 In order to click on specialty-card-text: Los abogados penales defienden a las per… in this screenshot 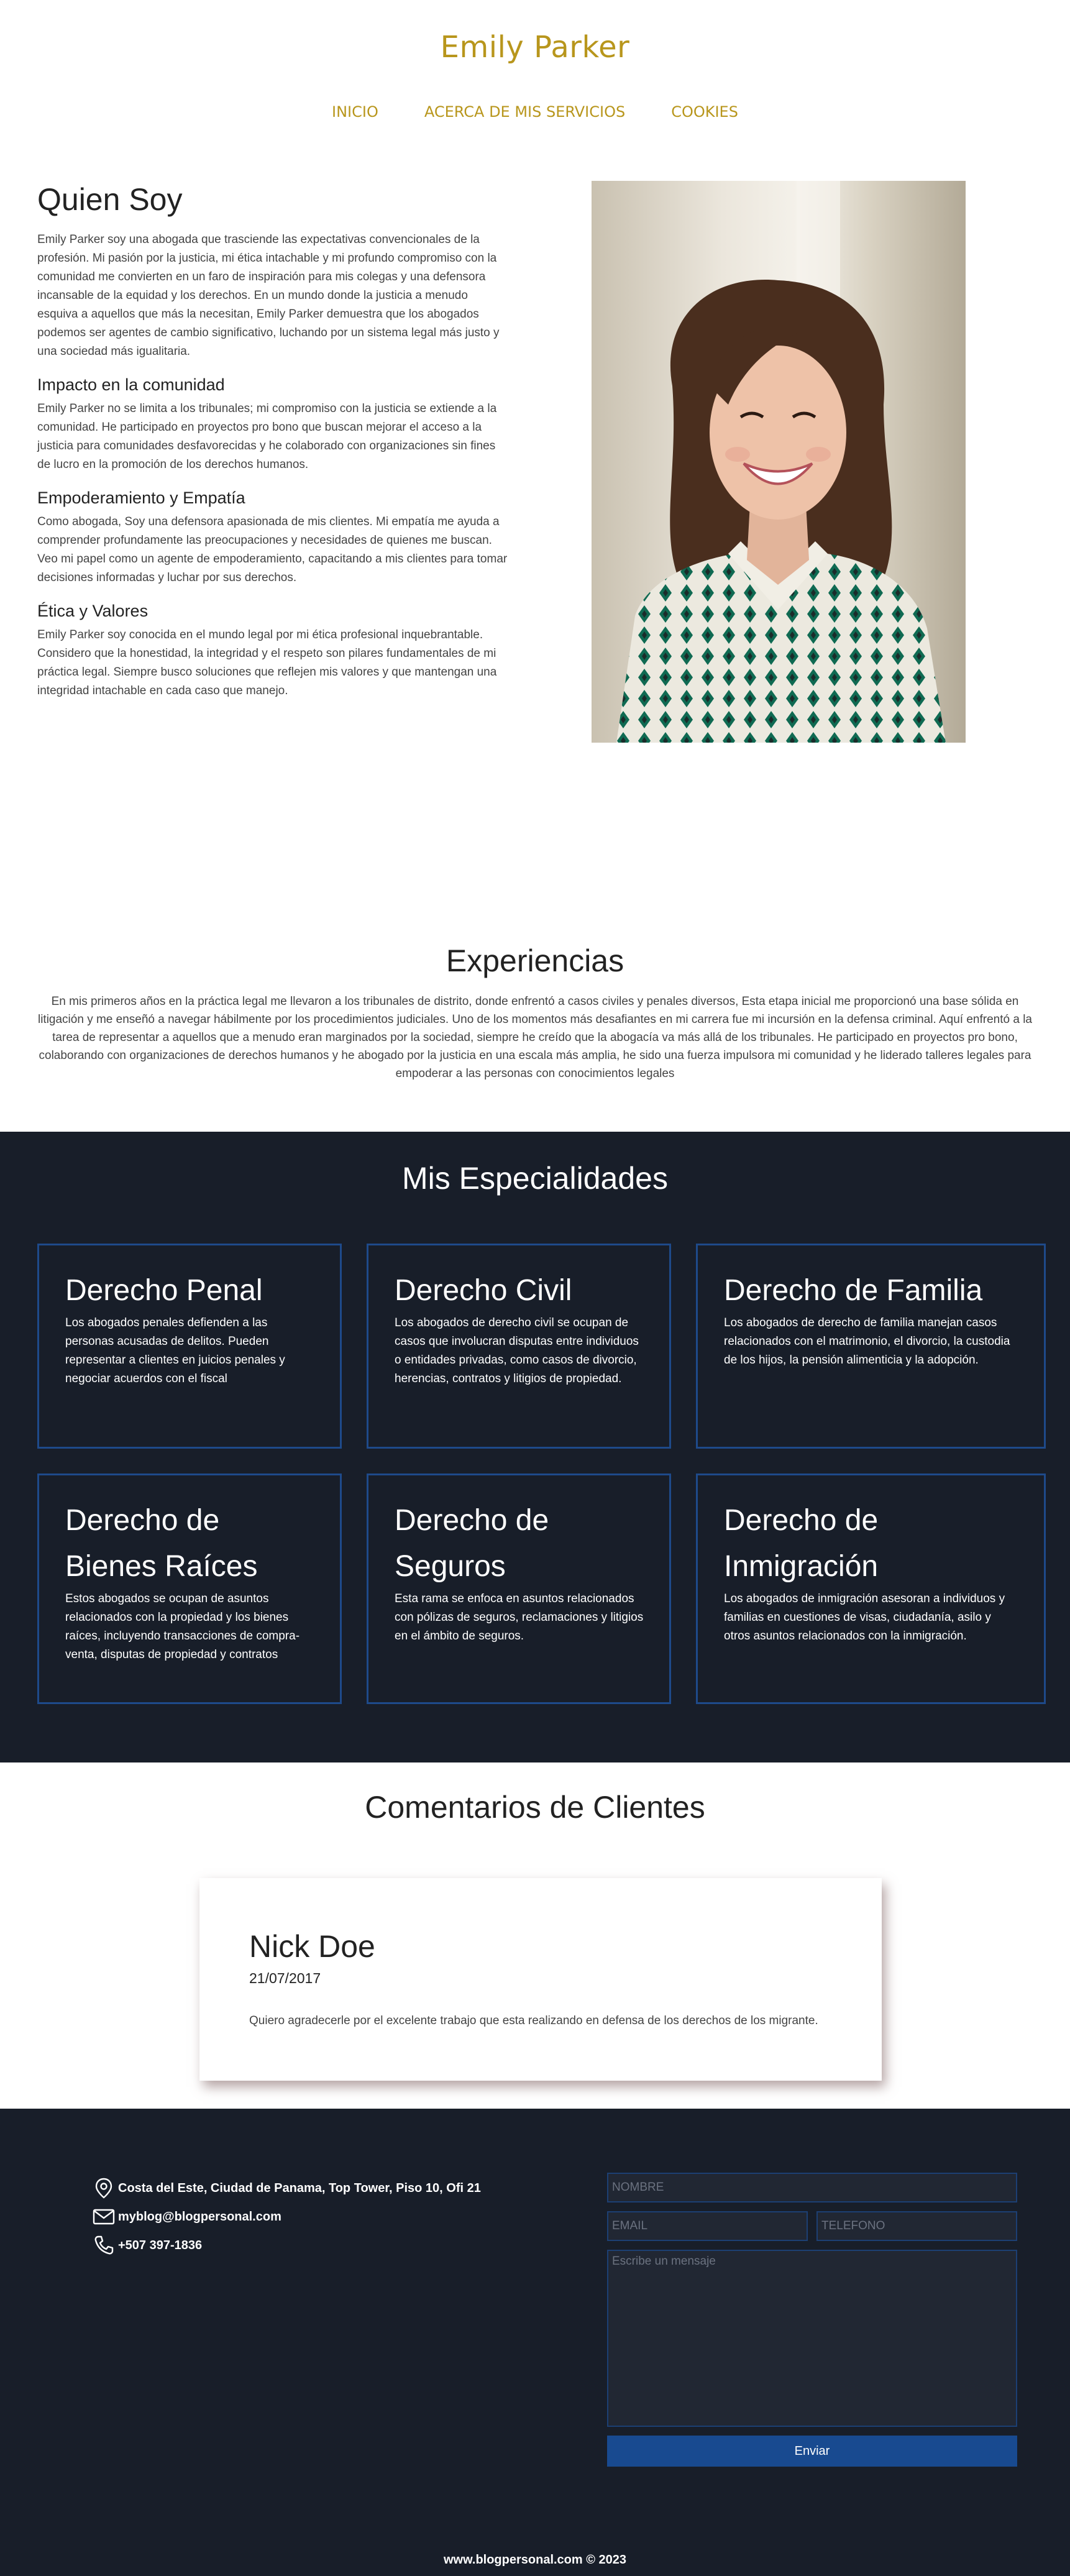, I will do `click(175, 1350)`.